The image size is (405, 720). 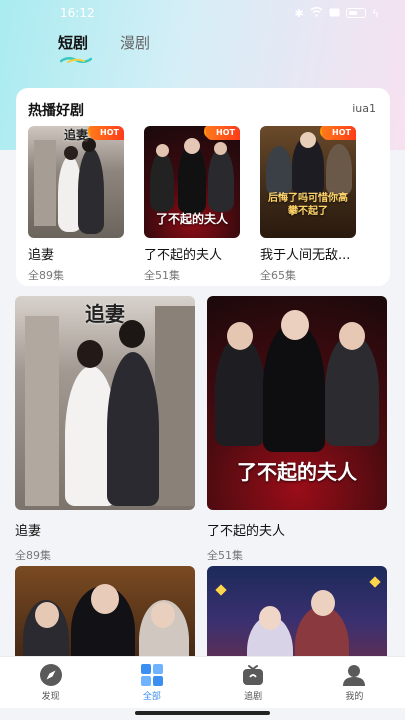 I want to click on bluetooth-icon: ✱, so click(x=299, y=13).